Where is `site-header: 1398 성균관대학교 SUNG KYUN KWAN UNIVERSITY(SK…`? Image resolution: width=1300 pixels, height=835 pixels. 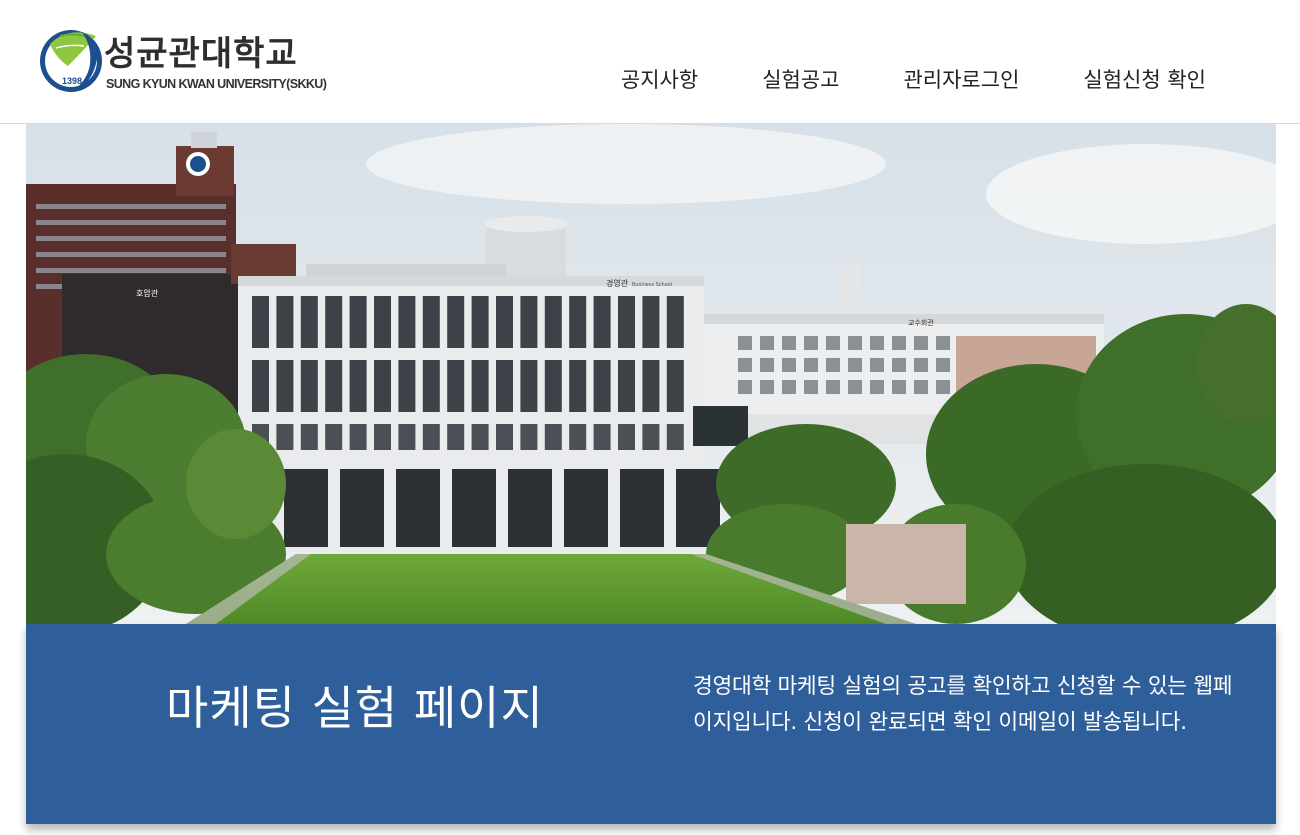
site-header: 1398 성균관대학교 SUNG KYUN KWAN UNIVERSITY(SK… is located at coordinates (650, 62).